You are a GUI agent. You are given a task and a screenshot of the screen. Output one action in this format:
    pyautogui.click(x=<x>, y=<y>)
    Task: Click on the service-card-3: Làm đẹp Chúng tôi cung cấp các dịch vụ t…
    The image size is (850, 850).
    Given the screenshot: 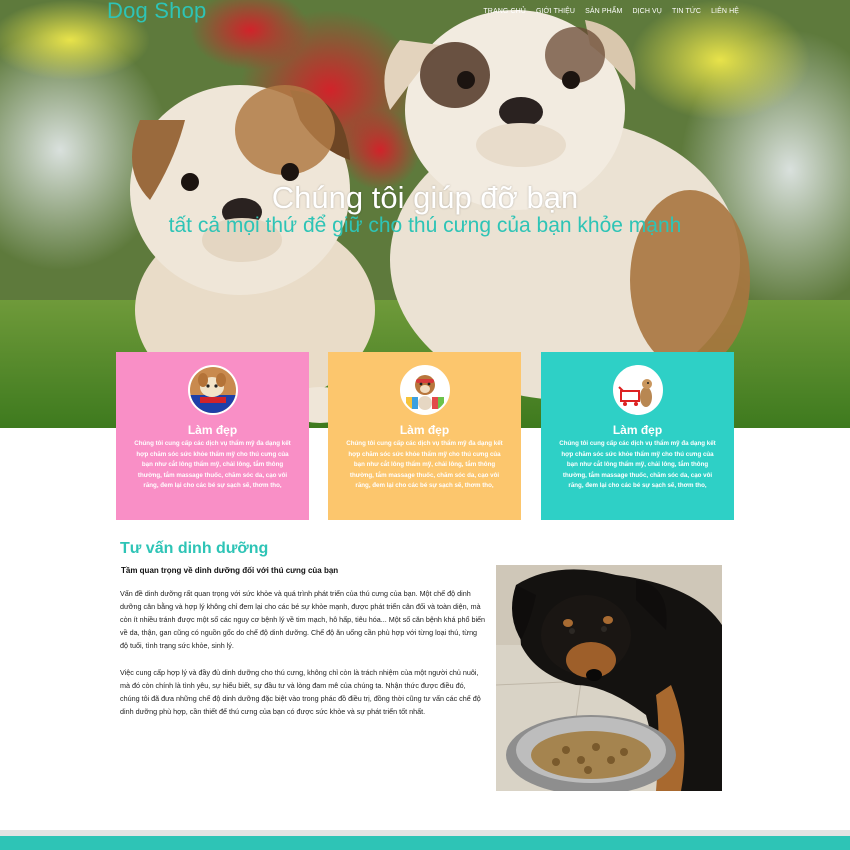 What is the action you would take?
    pyautogui.click(x=637, y=436)
    